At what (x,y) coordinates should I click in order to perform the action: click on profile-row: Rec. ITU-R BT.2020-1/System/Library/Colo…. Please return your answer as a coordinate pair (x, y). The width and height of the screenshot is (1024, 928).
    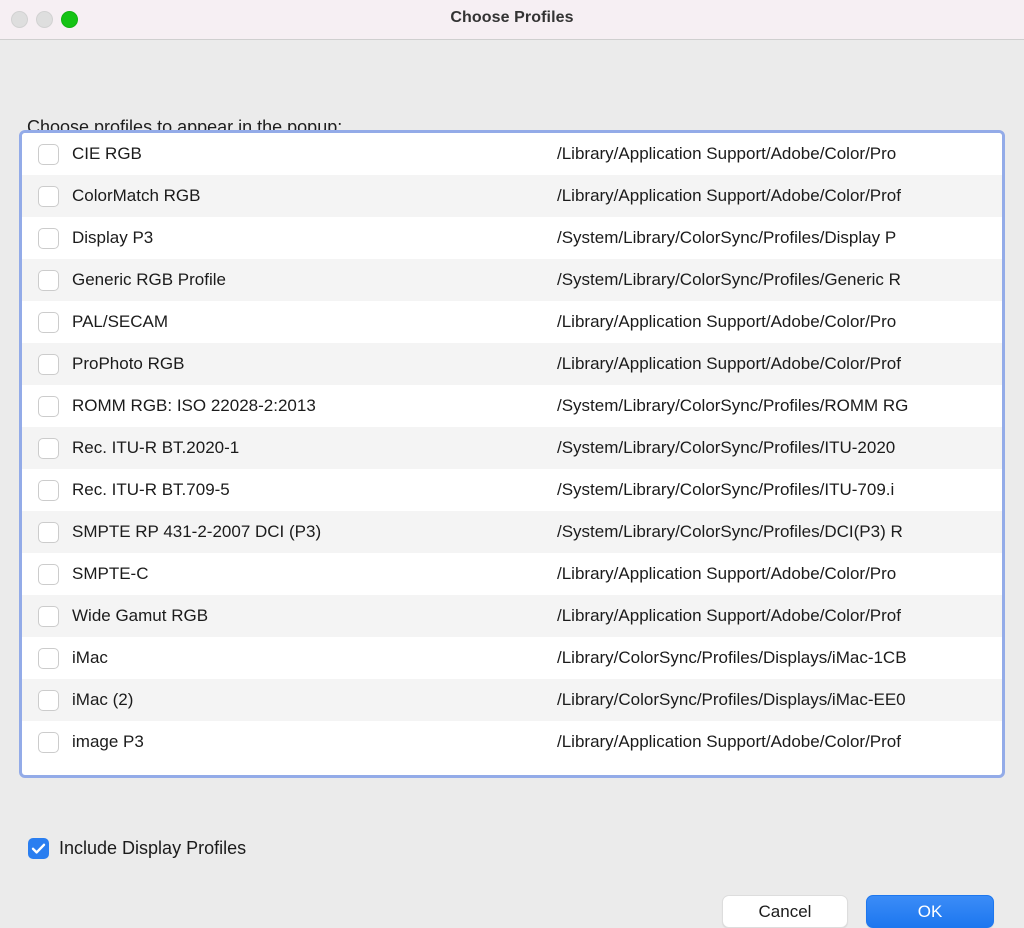
    Looking at the image, I should click on (512, 448).